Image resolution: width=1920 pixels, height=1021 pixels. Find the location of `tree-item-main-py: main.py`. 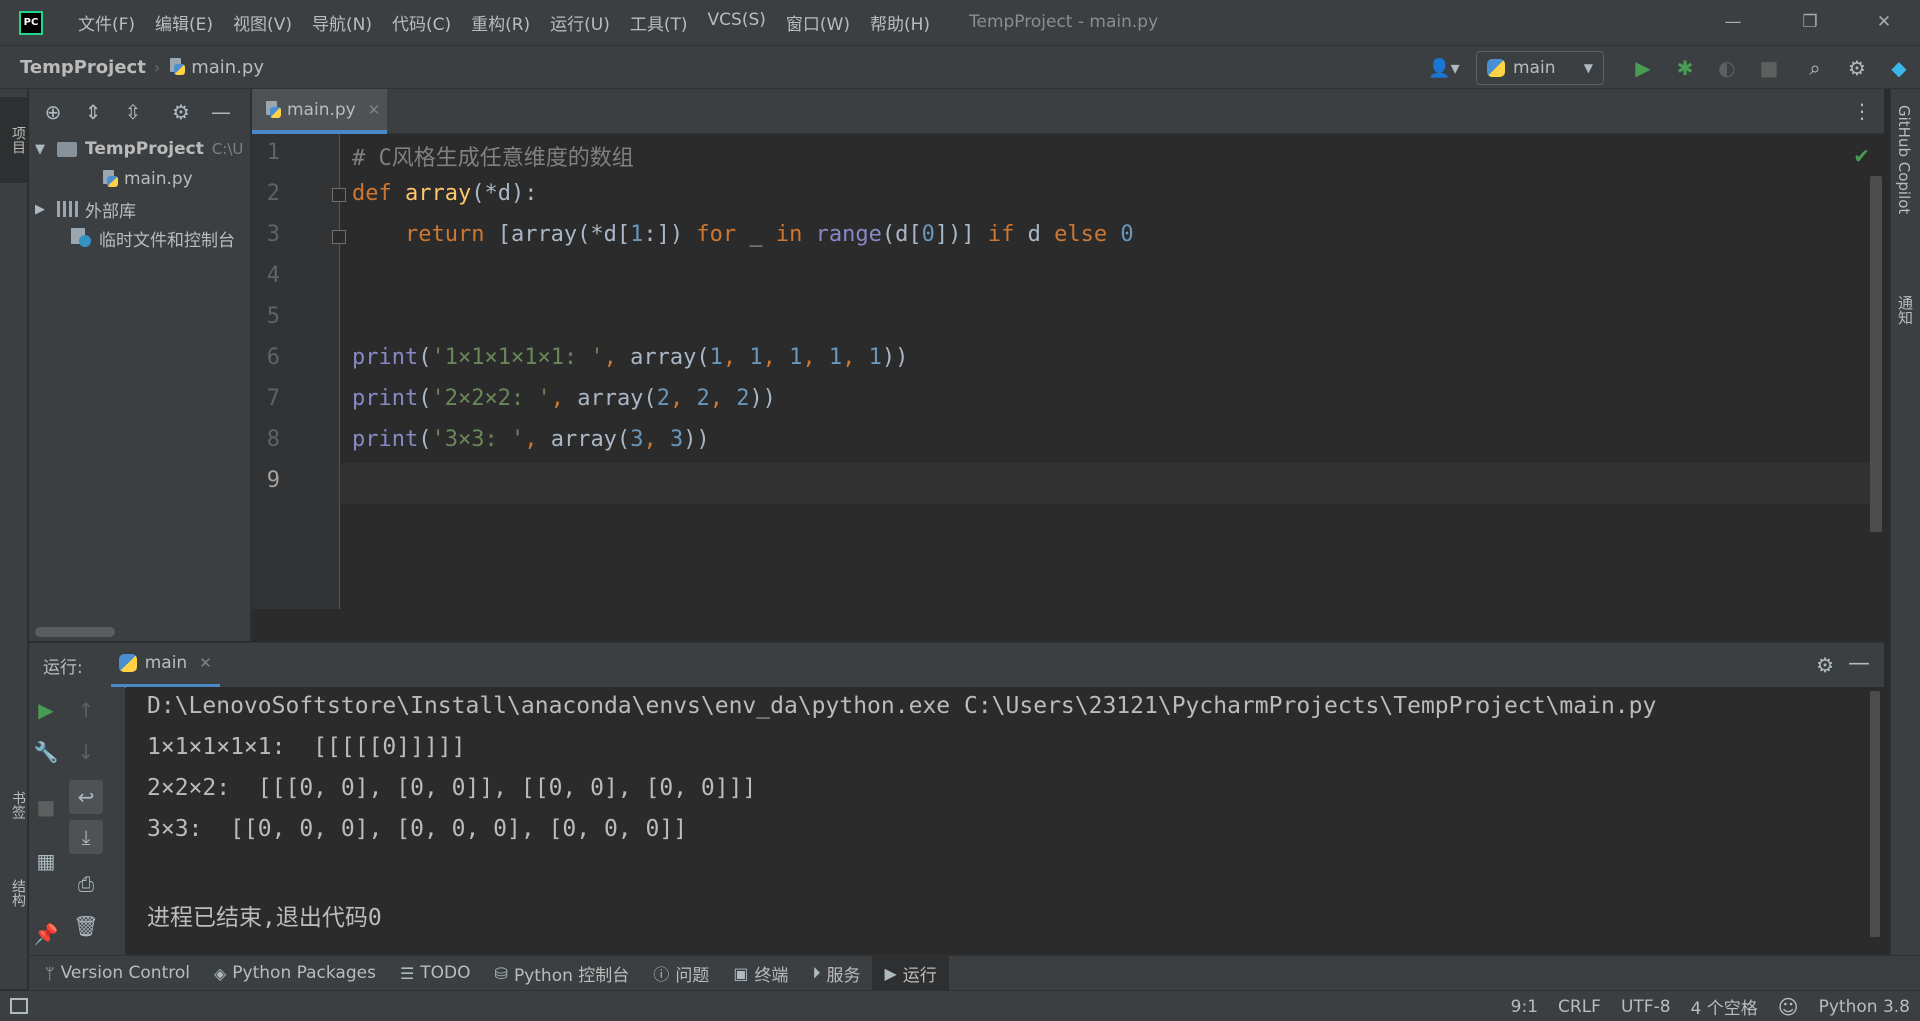

tree-item-main-py: main.py is located at coordinates (140, 179).